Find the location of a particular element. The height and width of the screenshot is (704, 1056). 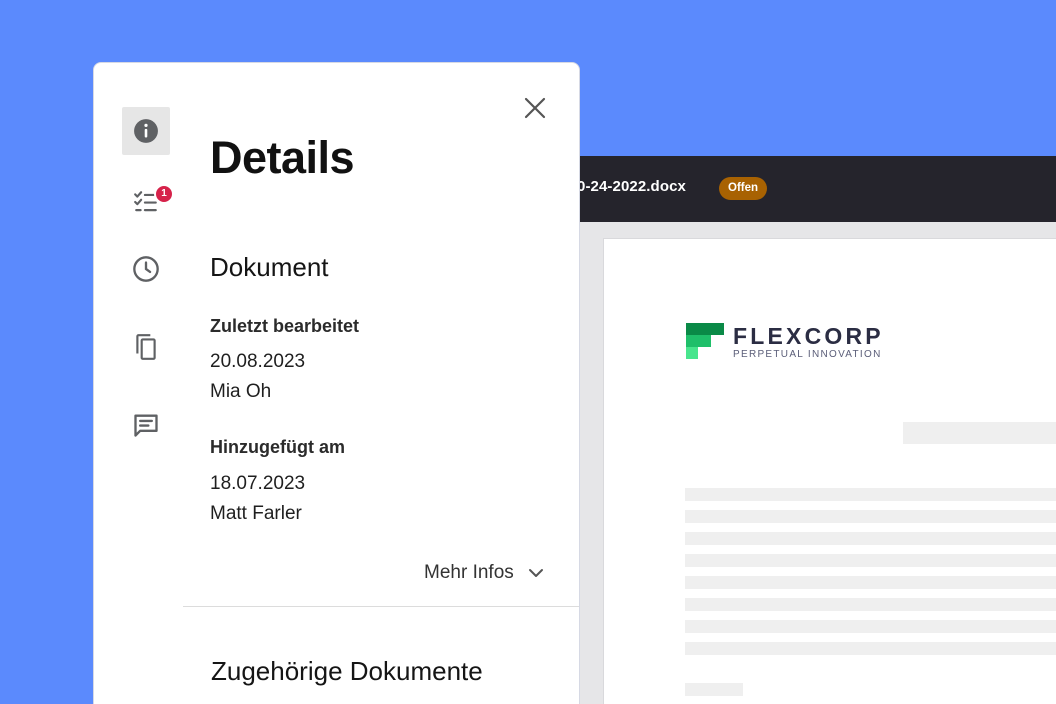

copy-icon is located at coordinates (146, 347).